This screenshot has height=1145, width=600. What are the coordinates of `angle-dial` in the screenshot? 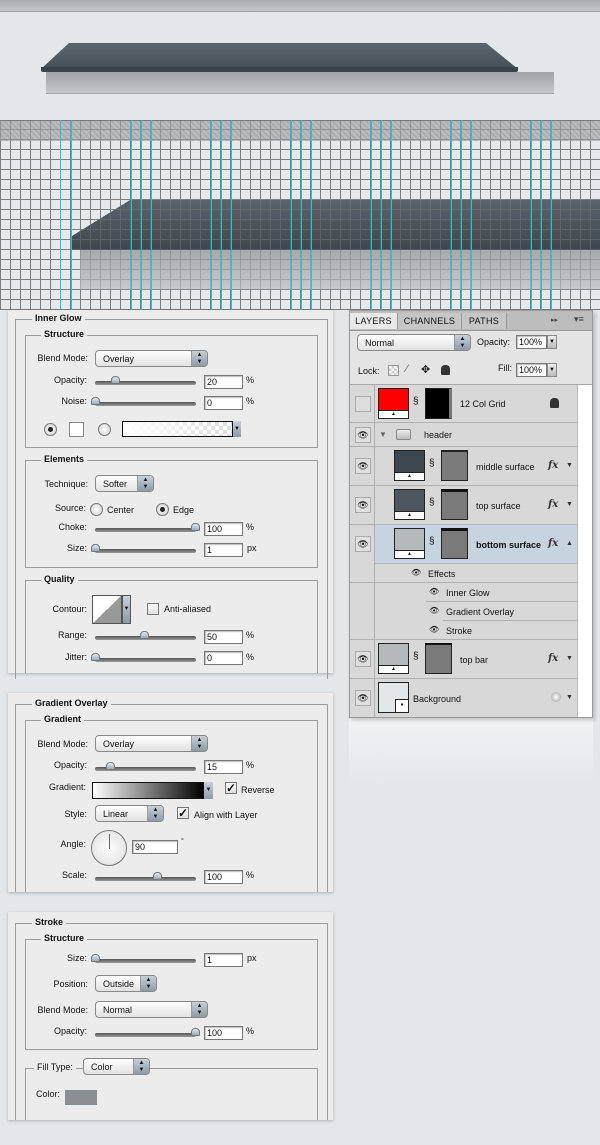 It's located at (109, 848).